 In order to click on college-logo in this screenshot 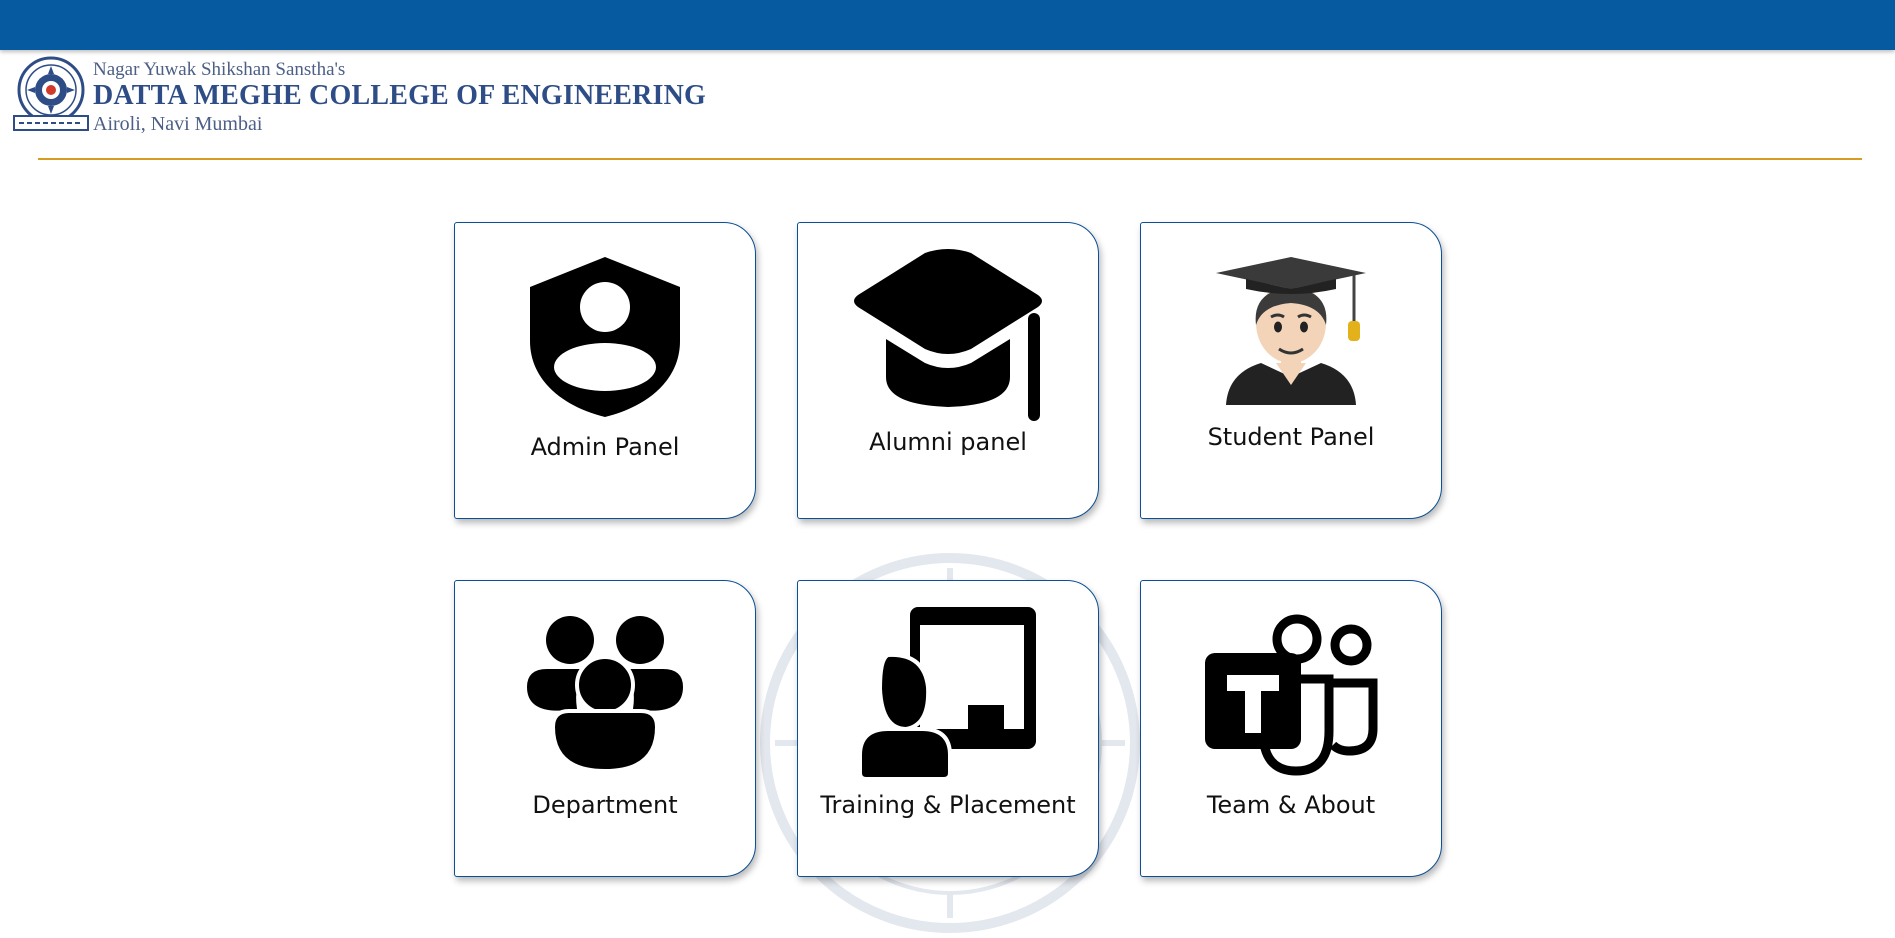, I will do `click(51, 93)`.